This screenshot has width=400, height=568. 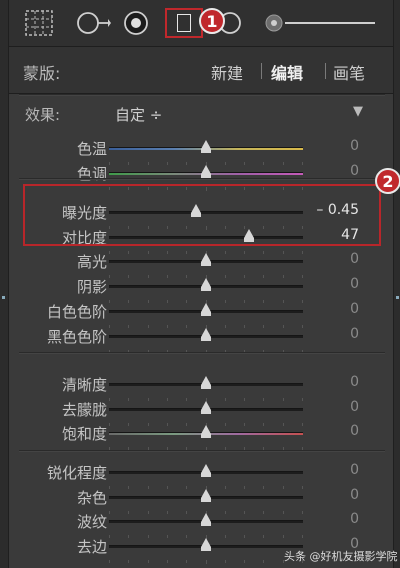 What do you see at coordinates (341, 556) in the screenshot?
I see `watermark: 头条 @好机友摄影学院` at bounding box center [341, 556].